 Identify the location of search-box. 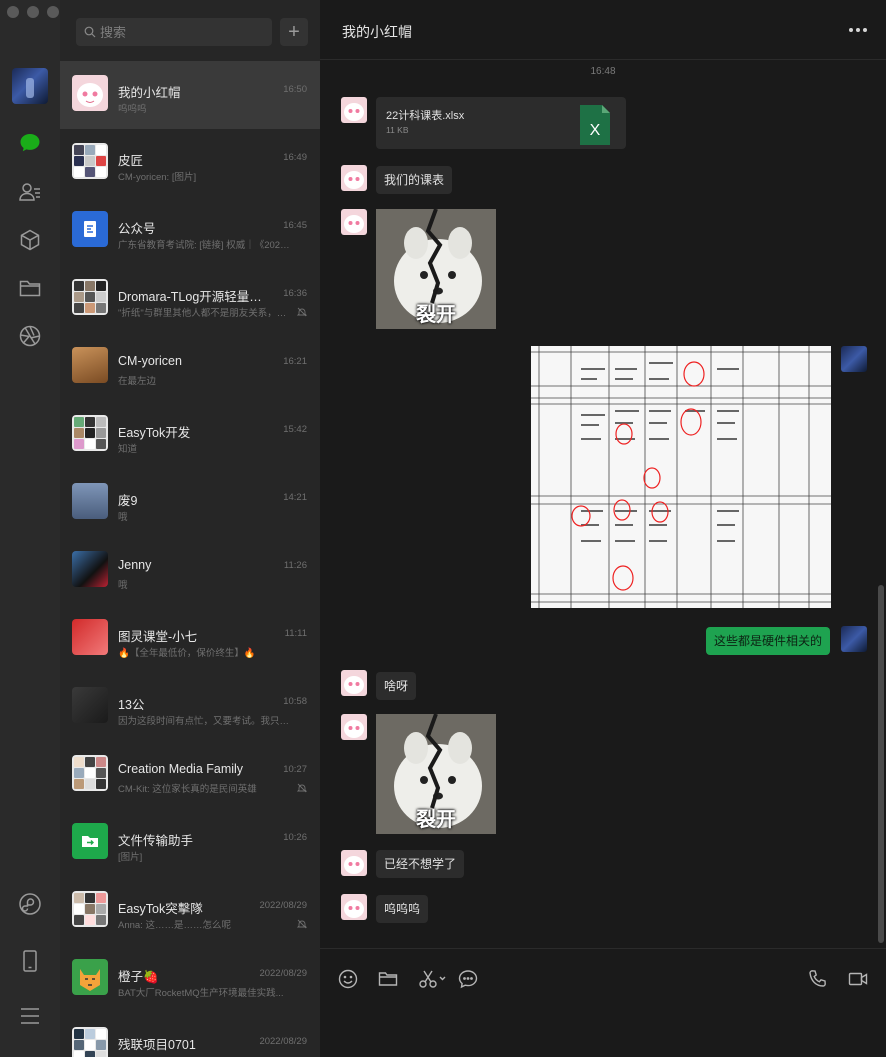
(174, 32).